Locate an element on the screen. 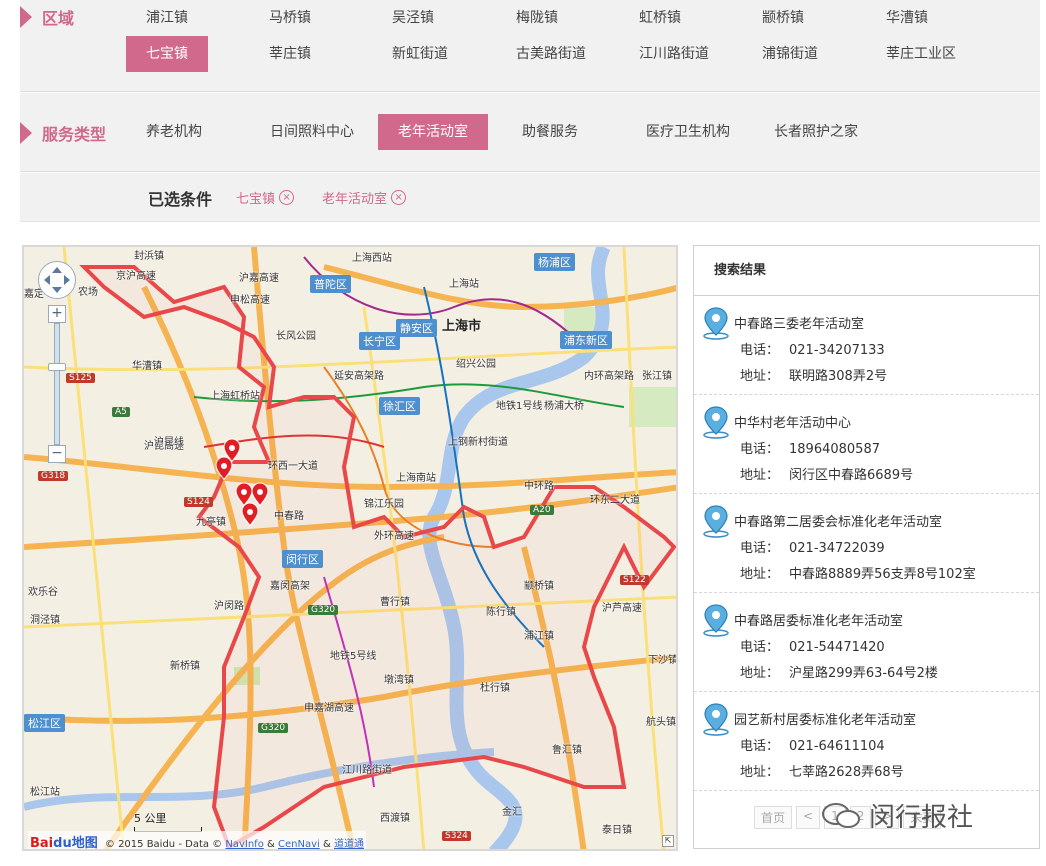 The height and width of the screenshot is (866, 1046). map-label: 中春路 is located at coordinates (289, 516).